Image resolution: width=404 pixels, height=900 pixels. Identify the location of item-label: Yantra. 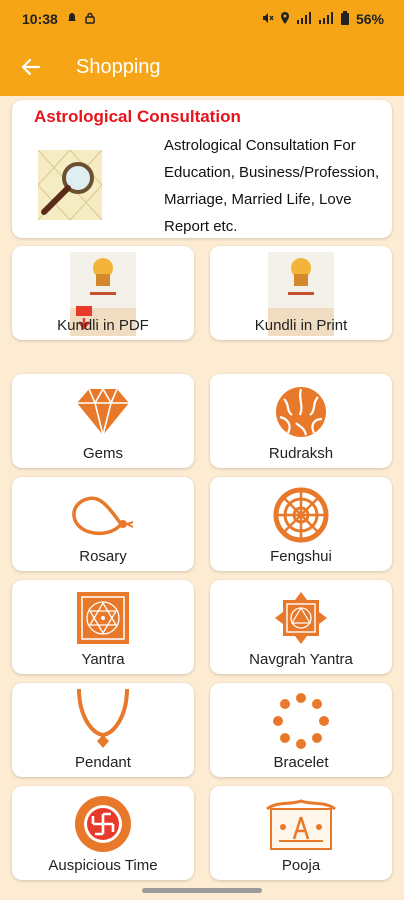
(103, 659).